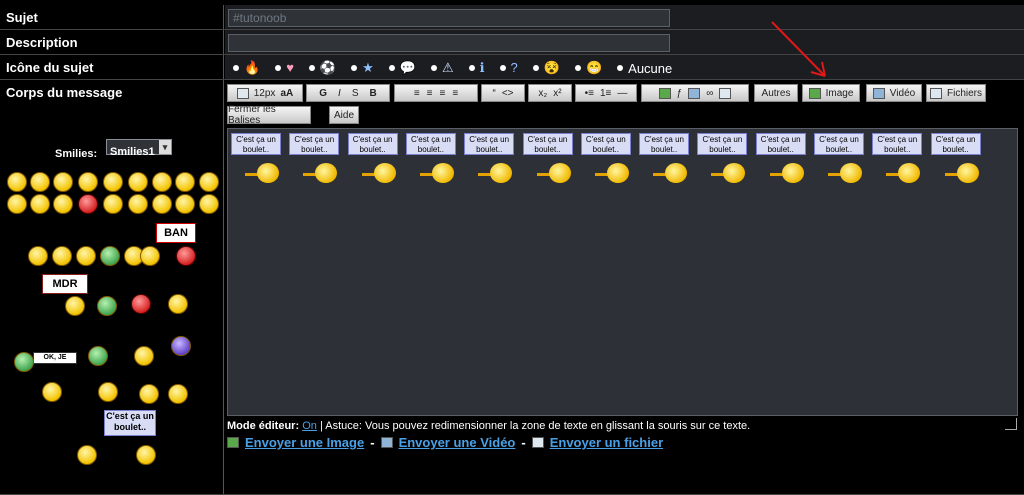 The image size is (1024, 495). What do you see at coordinates (831, 93) in the screenshot?
I see `image-button: Image` at bounding box center [831, 93].